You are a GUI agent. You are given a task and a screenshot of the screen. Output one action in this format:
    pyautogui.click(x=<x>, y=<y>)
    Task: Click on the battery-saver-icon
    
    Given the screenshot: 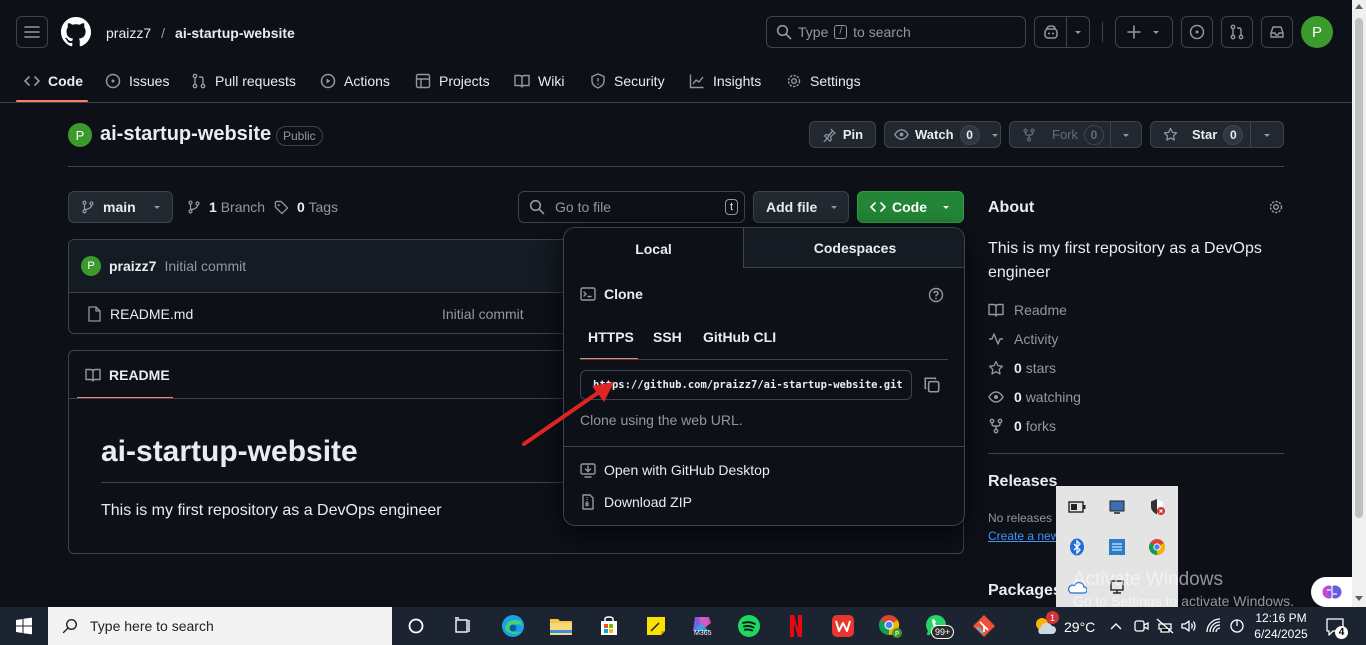 What is the action you would take?
    pyautogui.click(x=1237, y=626)
    